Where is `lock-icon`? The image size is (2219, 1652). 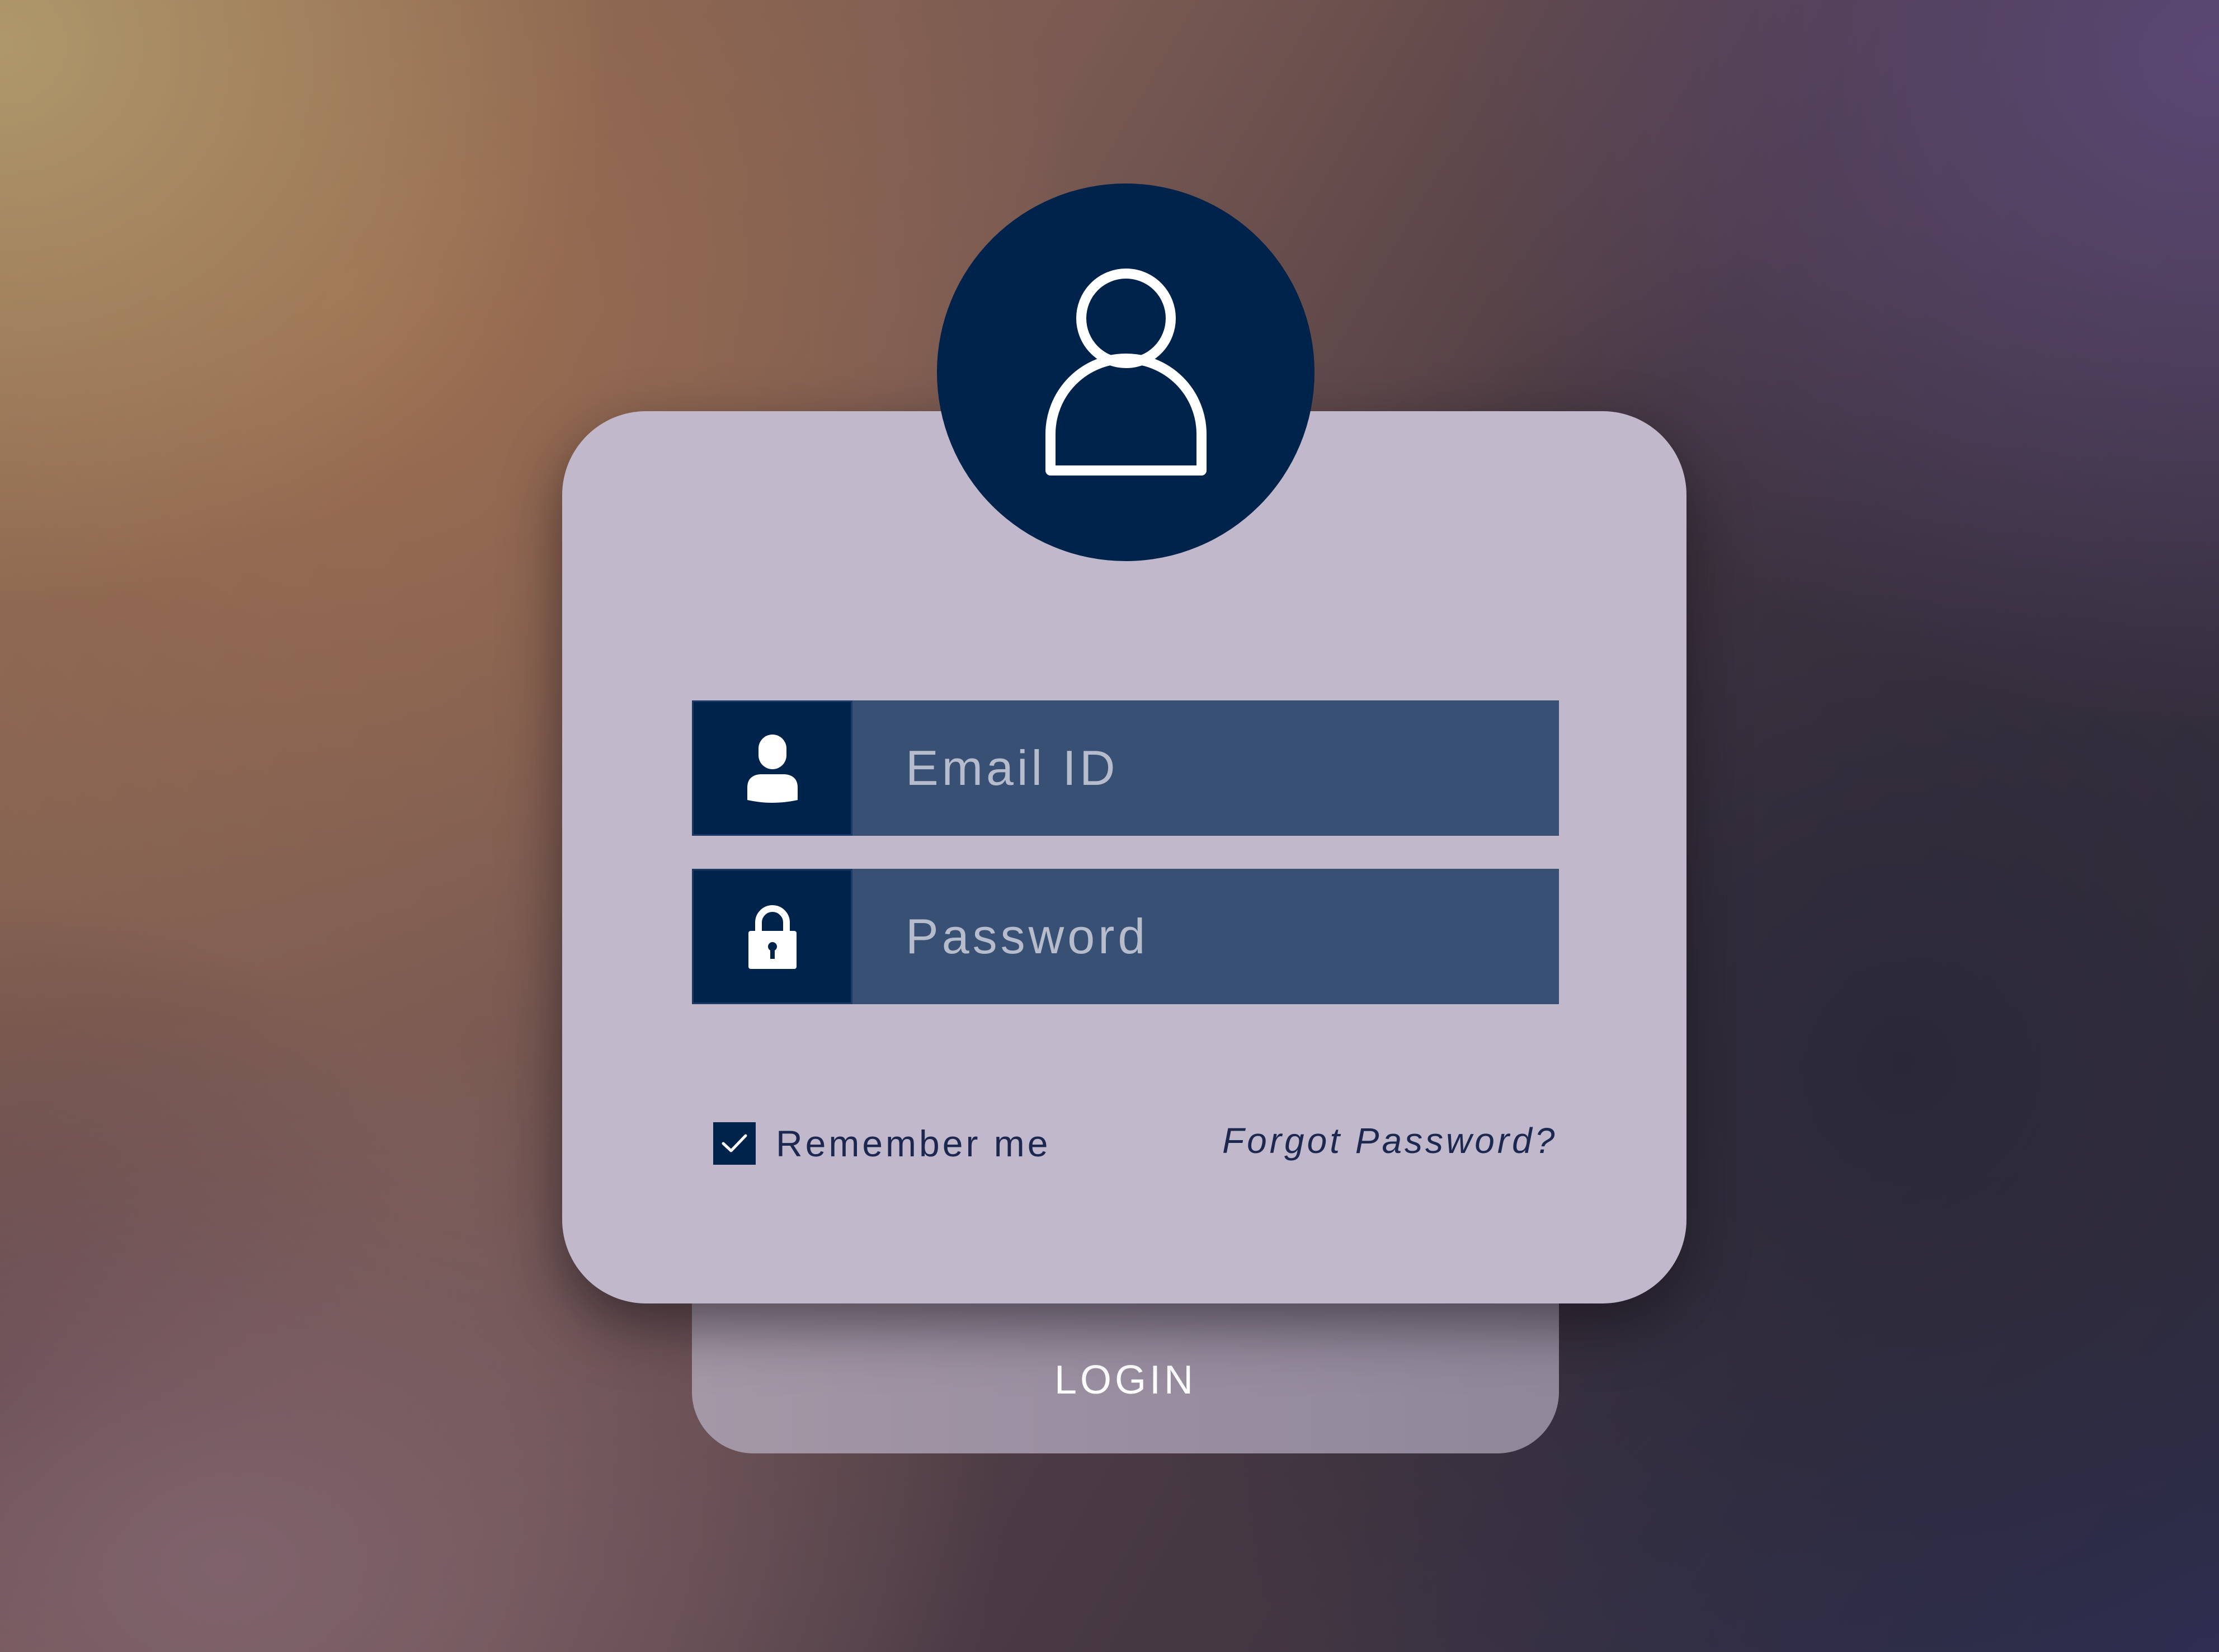
lock-icon is located at coordinates (772, 937).